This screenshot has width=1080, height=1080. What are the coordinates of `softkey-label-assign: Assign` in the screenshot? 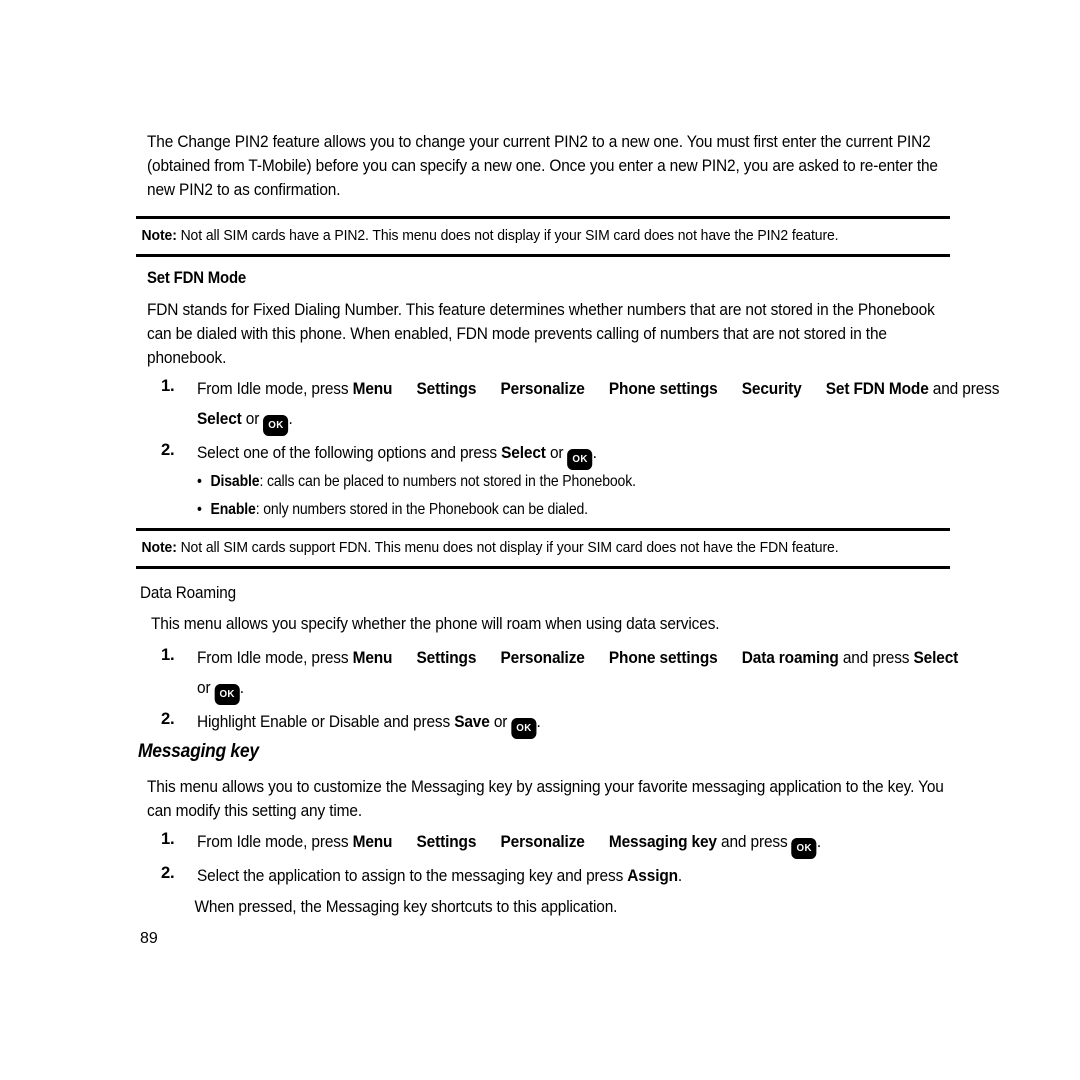 It's located at (652, 875).